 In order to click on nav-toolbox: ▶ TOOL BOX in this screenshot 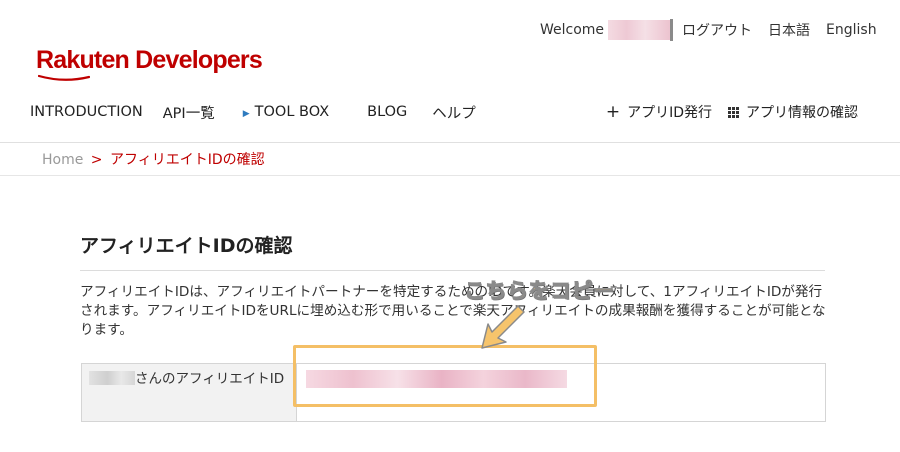, I will do `click(286, 112)`.